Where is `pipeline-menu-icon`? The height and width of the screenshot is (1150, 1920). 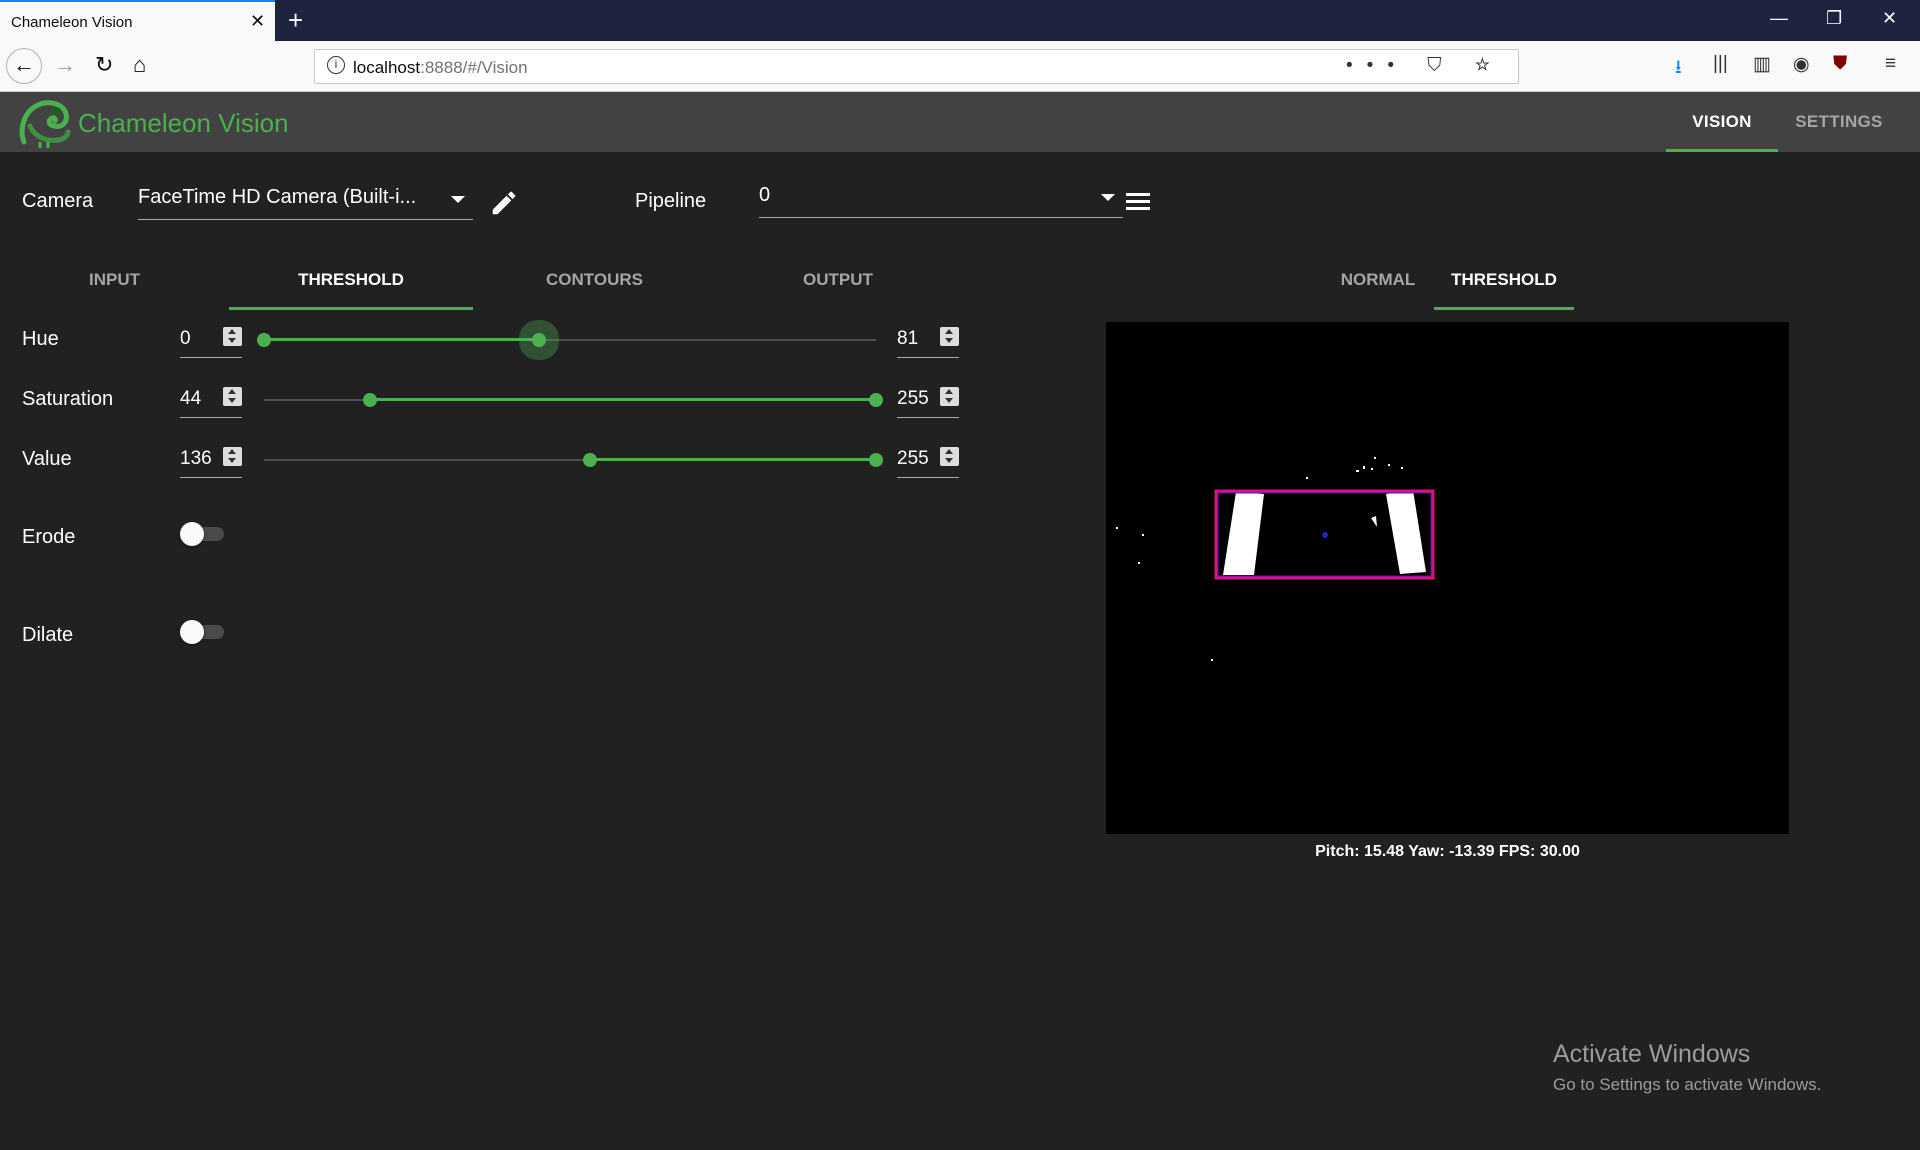
pipeline-menu-icon is located at coordinates (1138, 202).